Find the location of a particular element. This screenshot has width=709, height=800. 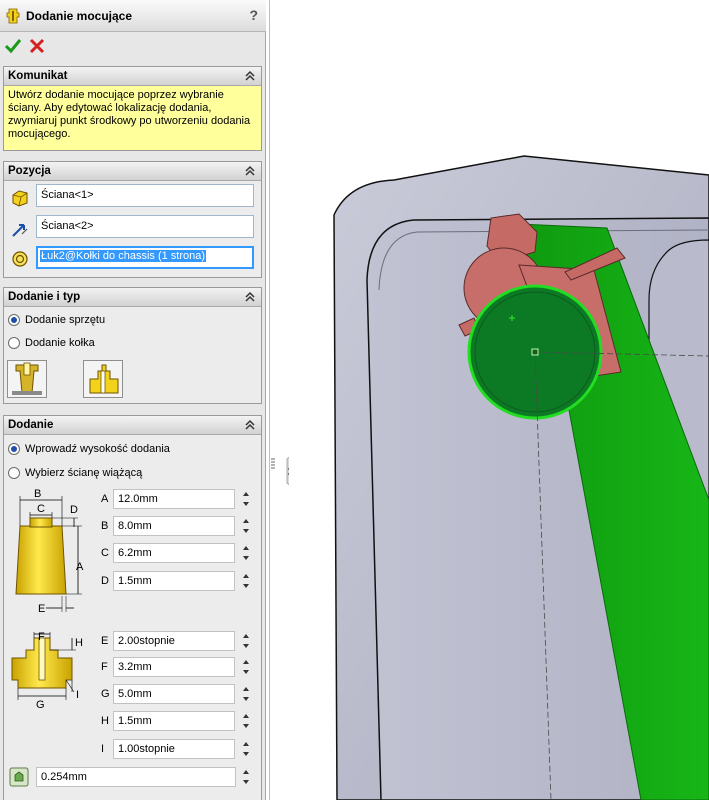

group-title: Dodanie i typ is located at coordinates (44, 297).